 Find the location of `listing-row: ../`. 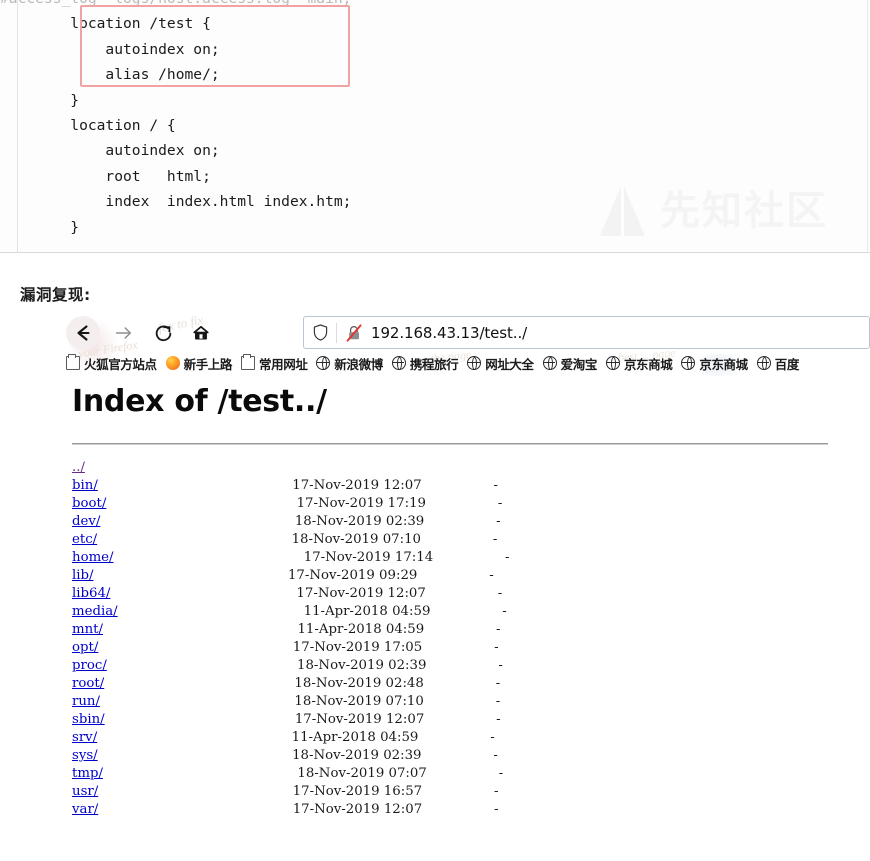

listing-row: ../ is located at coordinates (465, 468).